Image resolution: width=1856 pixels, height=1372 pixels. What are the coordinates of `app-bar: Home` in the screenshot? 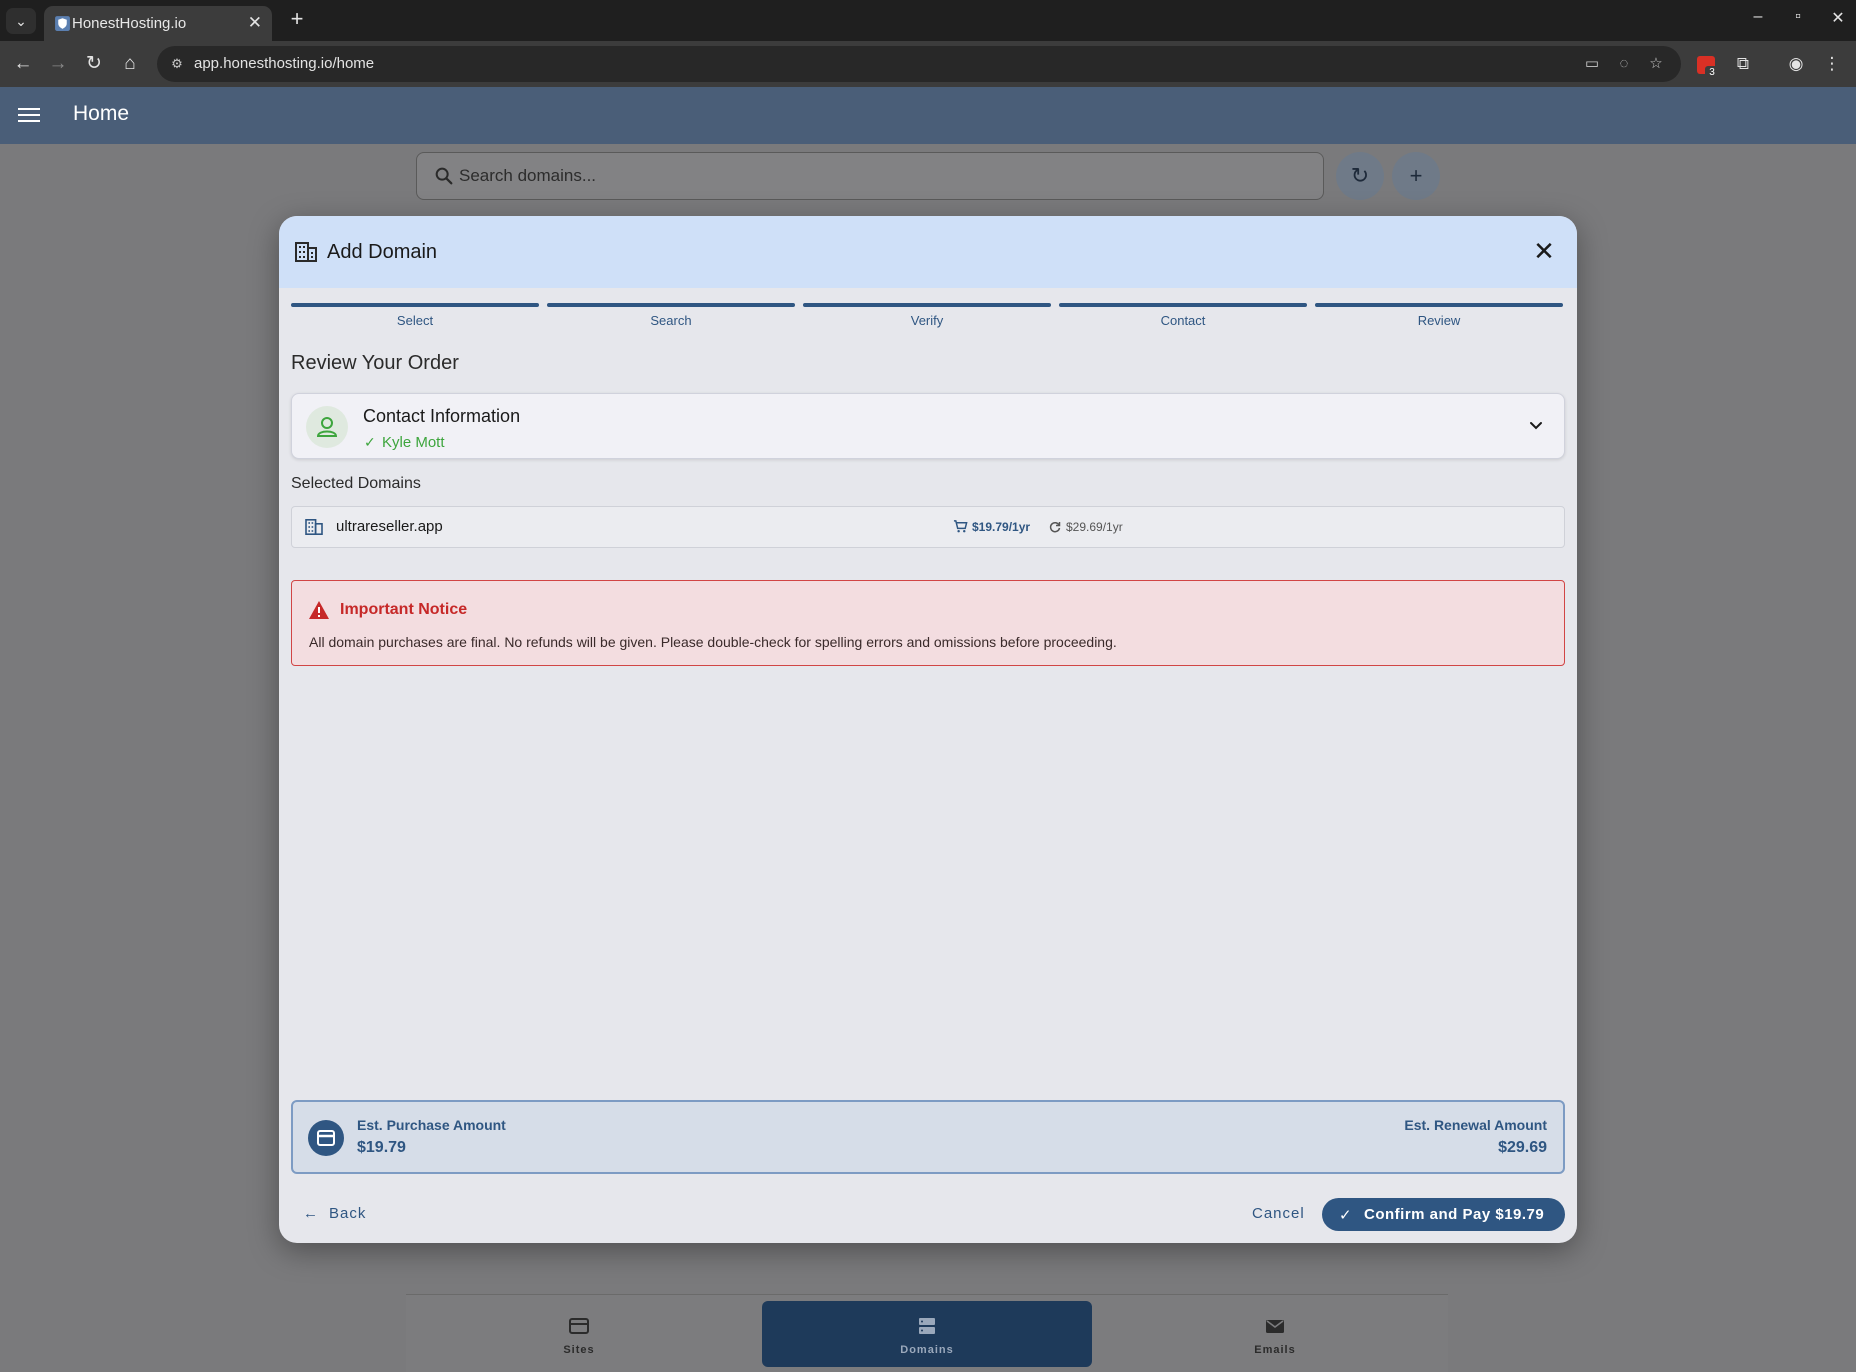 It's located at (928, 115).